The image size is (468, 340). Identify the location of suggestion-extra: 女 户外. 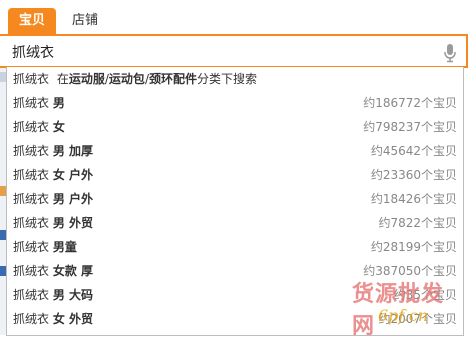
(73, 175).